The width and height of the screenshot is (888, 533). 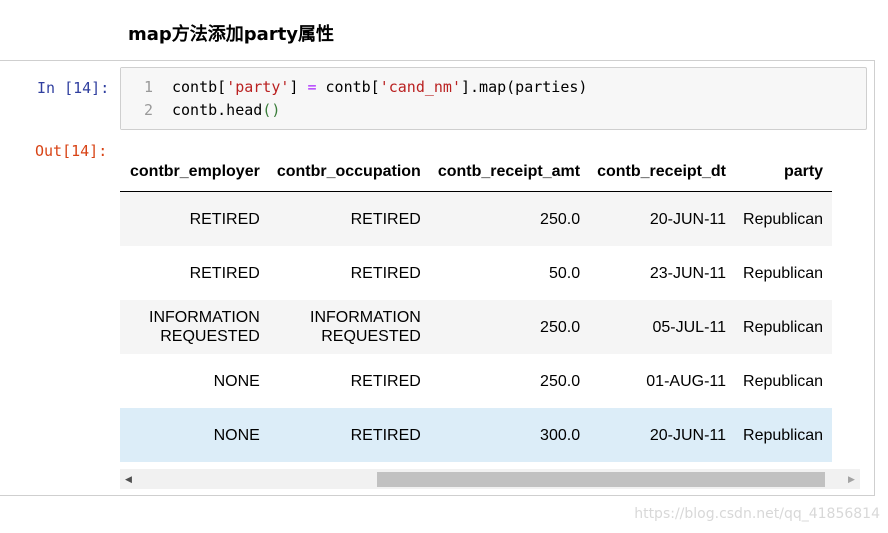 What do you see at coordinates (601, 479) in the screenshot?
I see `scrollbar-thumb` at bounding box center [601, 479].